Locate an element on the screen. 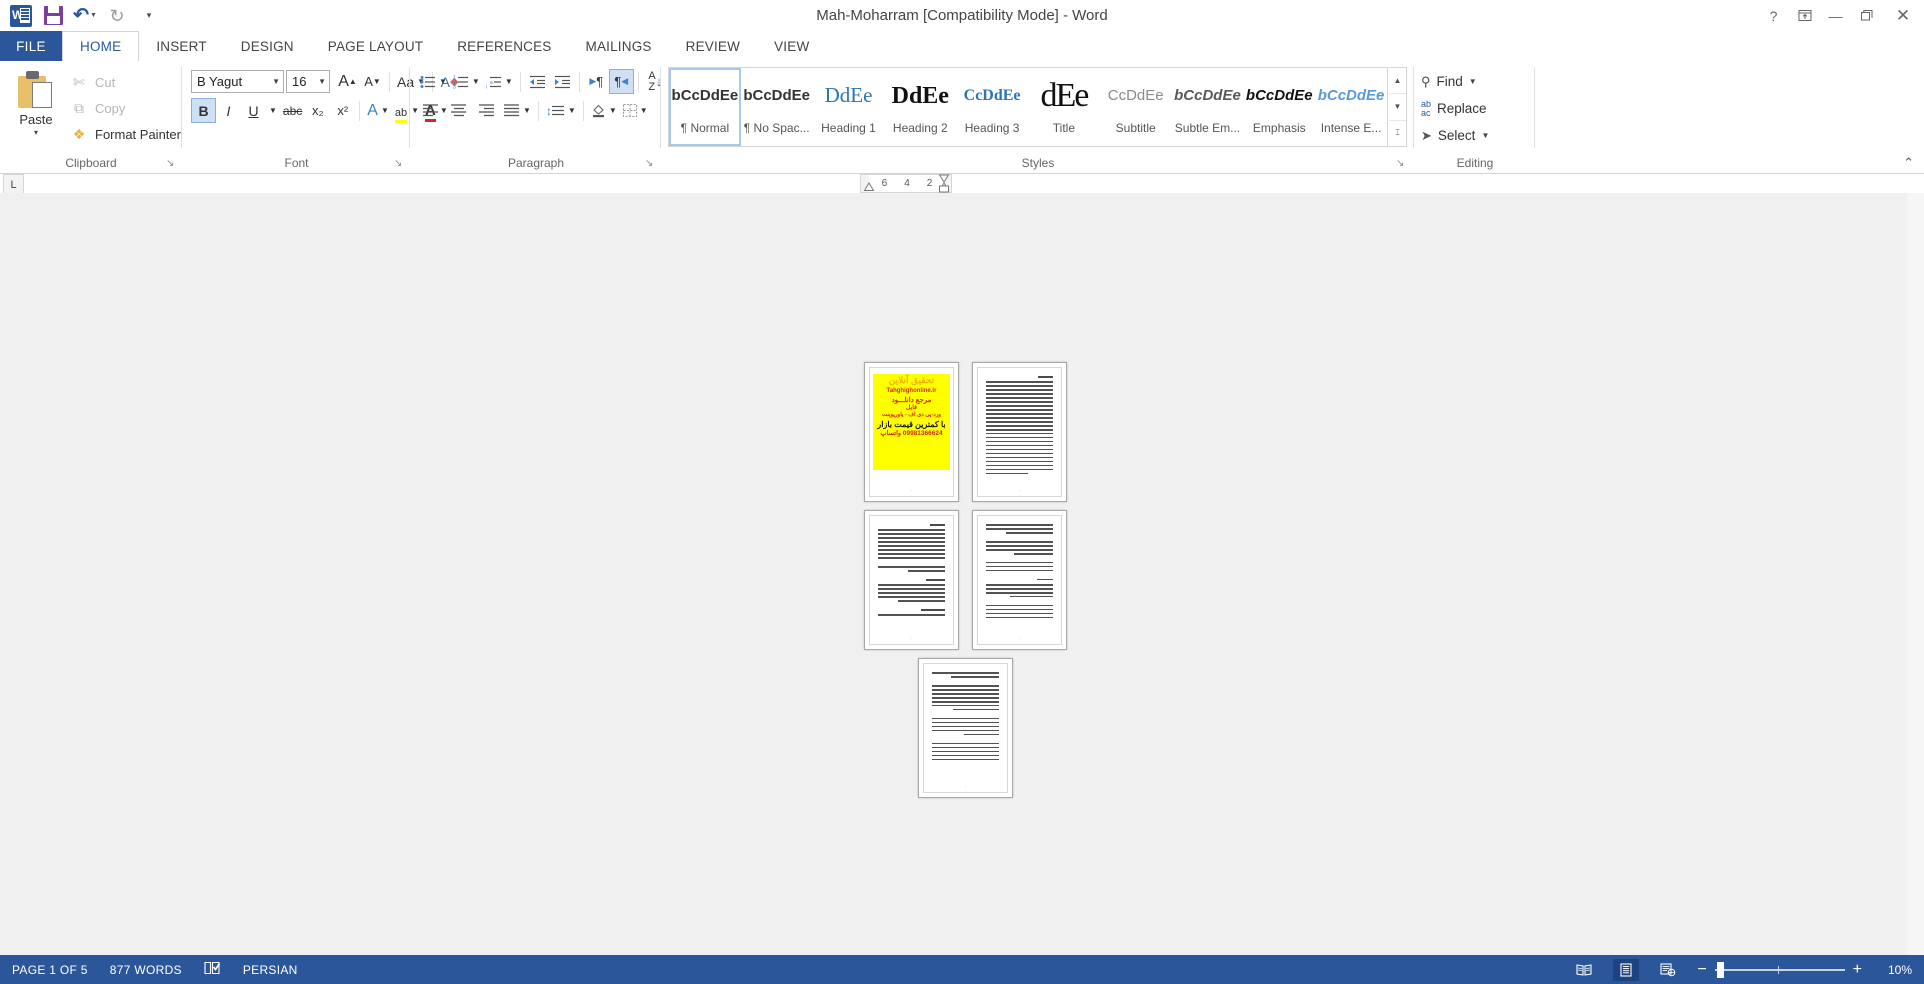 The width and height of the screenshot is (1924, 984). superscript-button: x² is located at coordinates (342, 110).